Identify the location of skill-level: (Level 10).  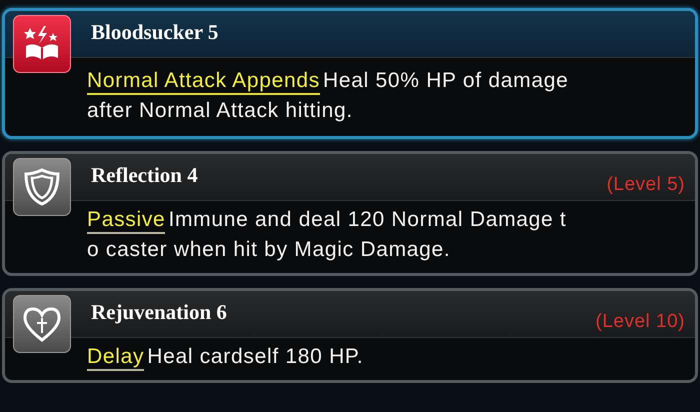
(640, 322).